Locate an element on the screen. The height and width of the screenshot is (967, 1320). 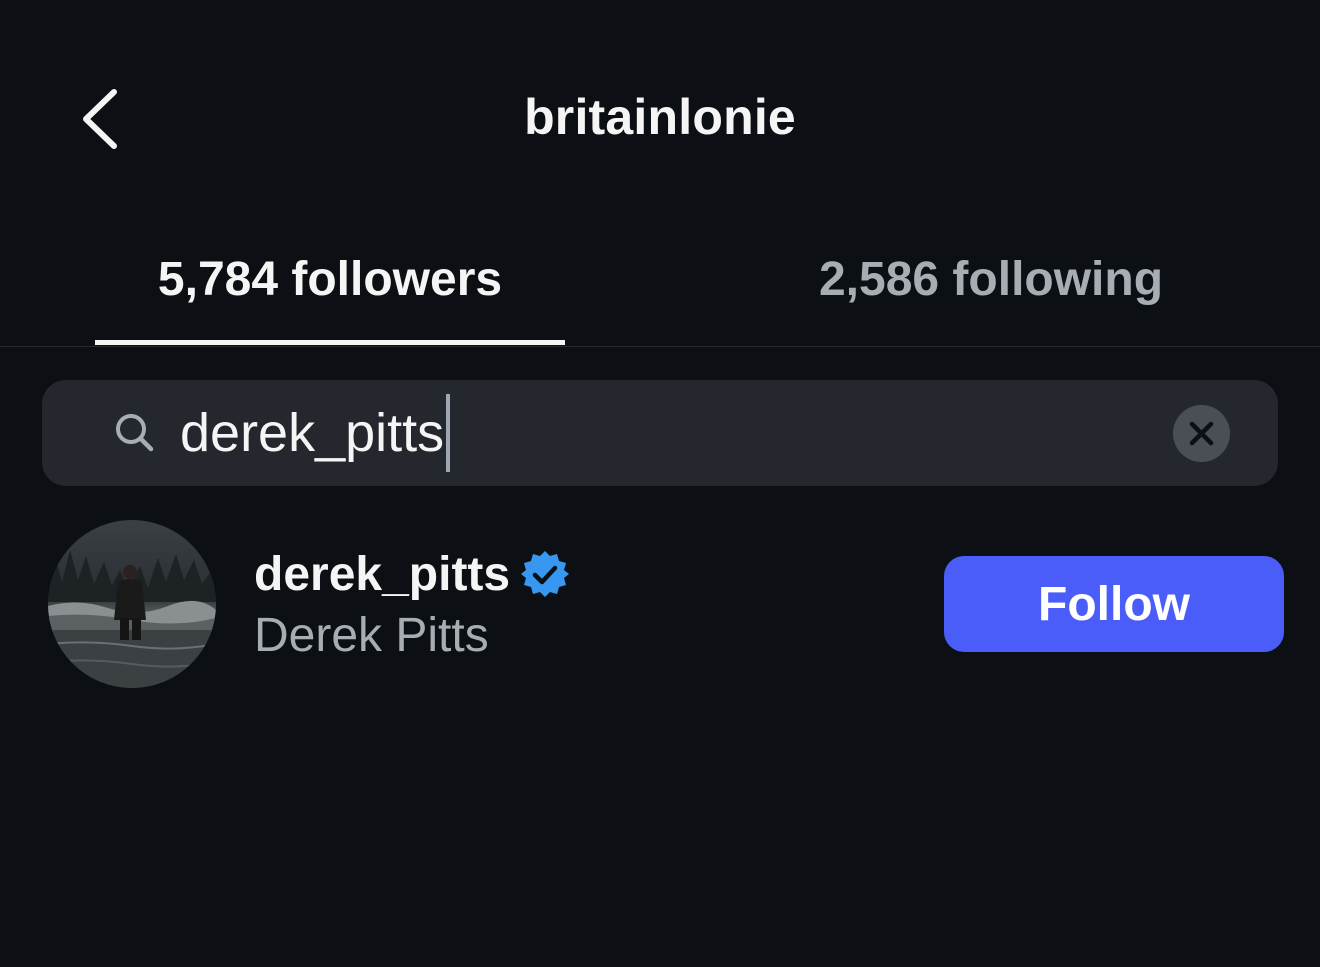
follow-button: Follow is located at coordinates (1114, 604).